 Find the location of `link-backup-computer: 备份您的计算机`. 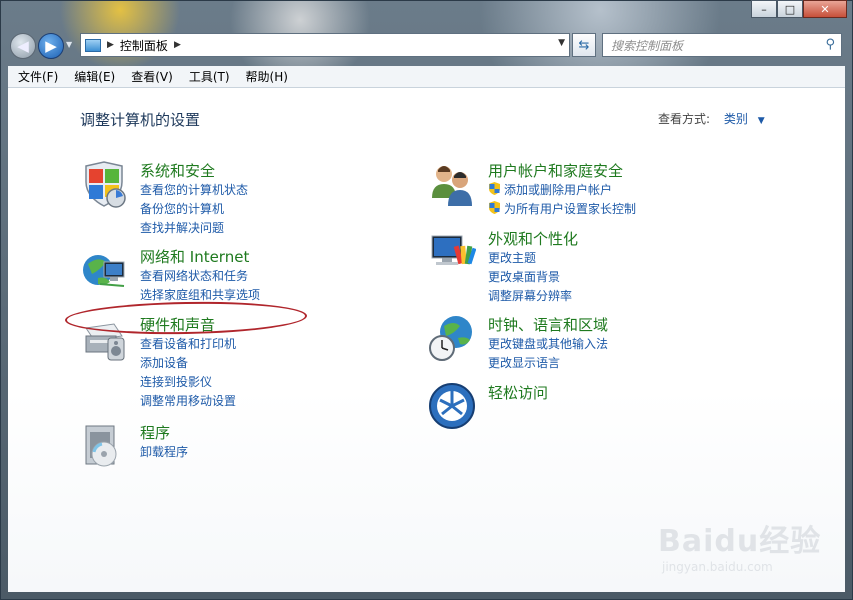

link-backup-computer: 备份您的计算机 is located at coordinates (182, 208).